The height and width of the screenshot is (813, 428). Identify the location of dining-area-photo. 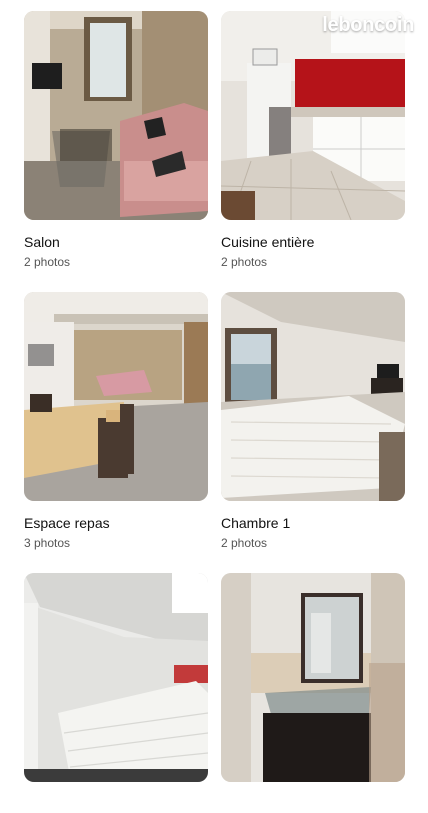
(116, 396).